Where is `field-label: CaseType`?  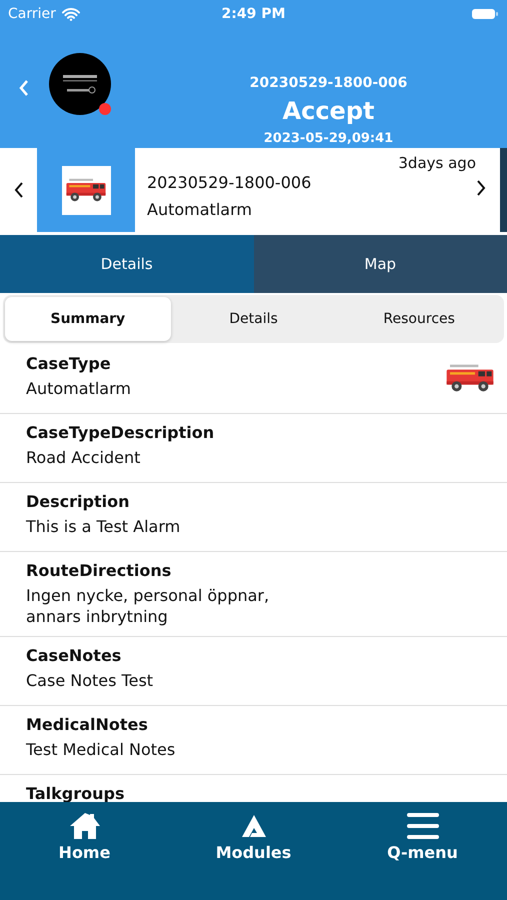
field-label: CaseType is located at coordinates (69, 363).